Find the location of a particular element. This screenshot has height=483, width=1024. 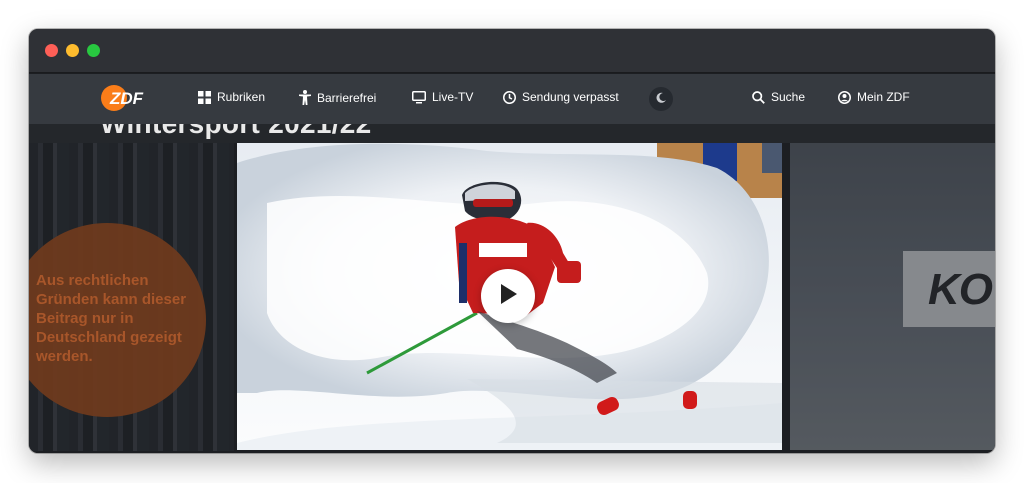

next-card-banner is located at coordinates (949, 289).